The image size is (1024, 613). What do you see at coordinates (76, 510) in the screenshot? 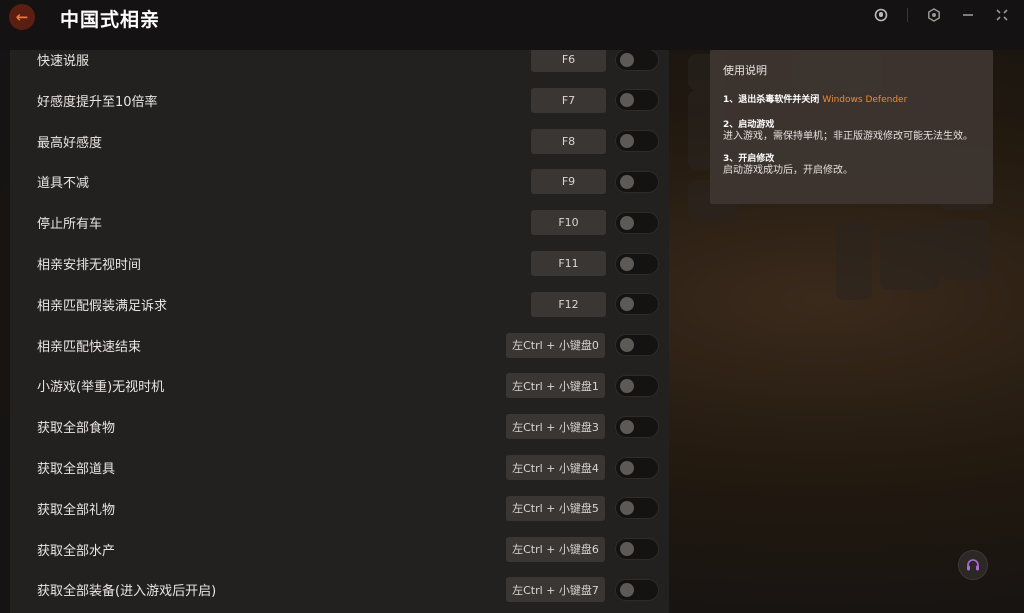
I see `cheat-label: 获取全部礼物` at bounding box center [76, 510].